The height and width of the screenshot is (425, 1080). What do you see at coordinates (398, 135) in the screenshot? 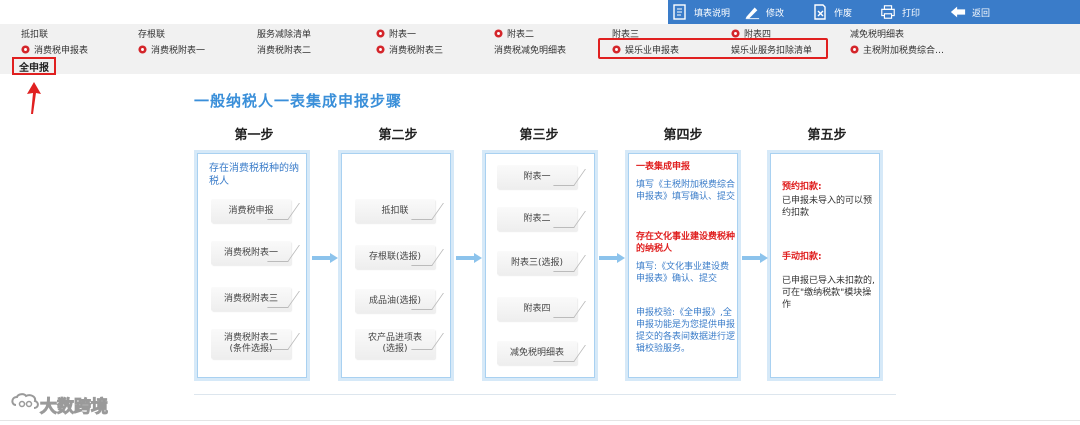
I see `step-2-title: 第二步` at bounding box center [398, 135].